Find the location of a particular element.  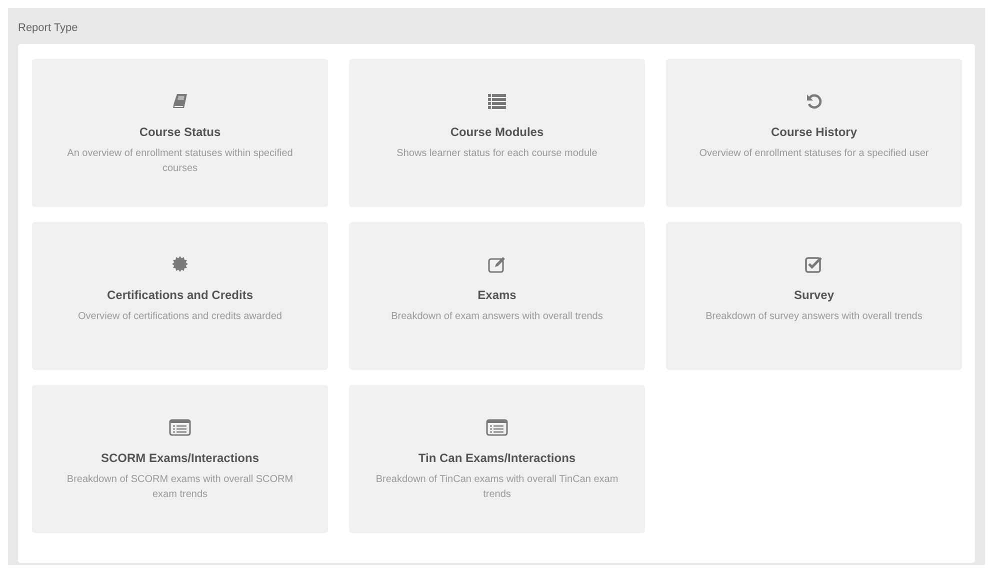

card-description: Breakdown of exam answers with overall trends is located at coordinates (497, 317).